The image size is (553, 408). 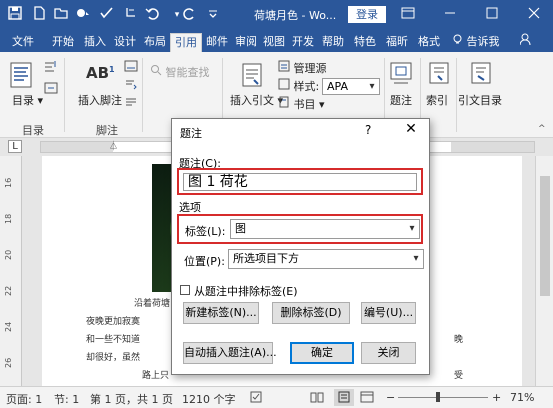 I want to click on insert-endnote-icon, so click(x=131, y=67).